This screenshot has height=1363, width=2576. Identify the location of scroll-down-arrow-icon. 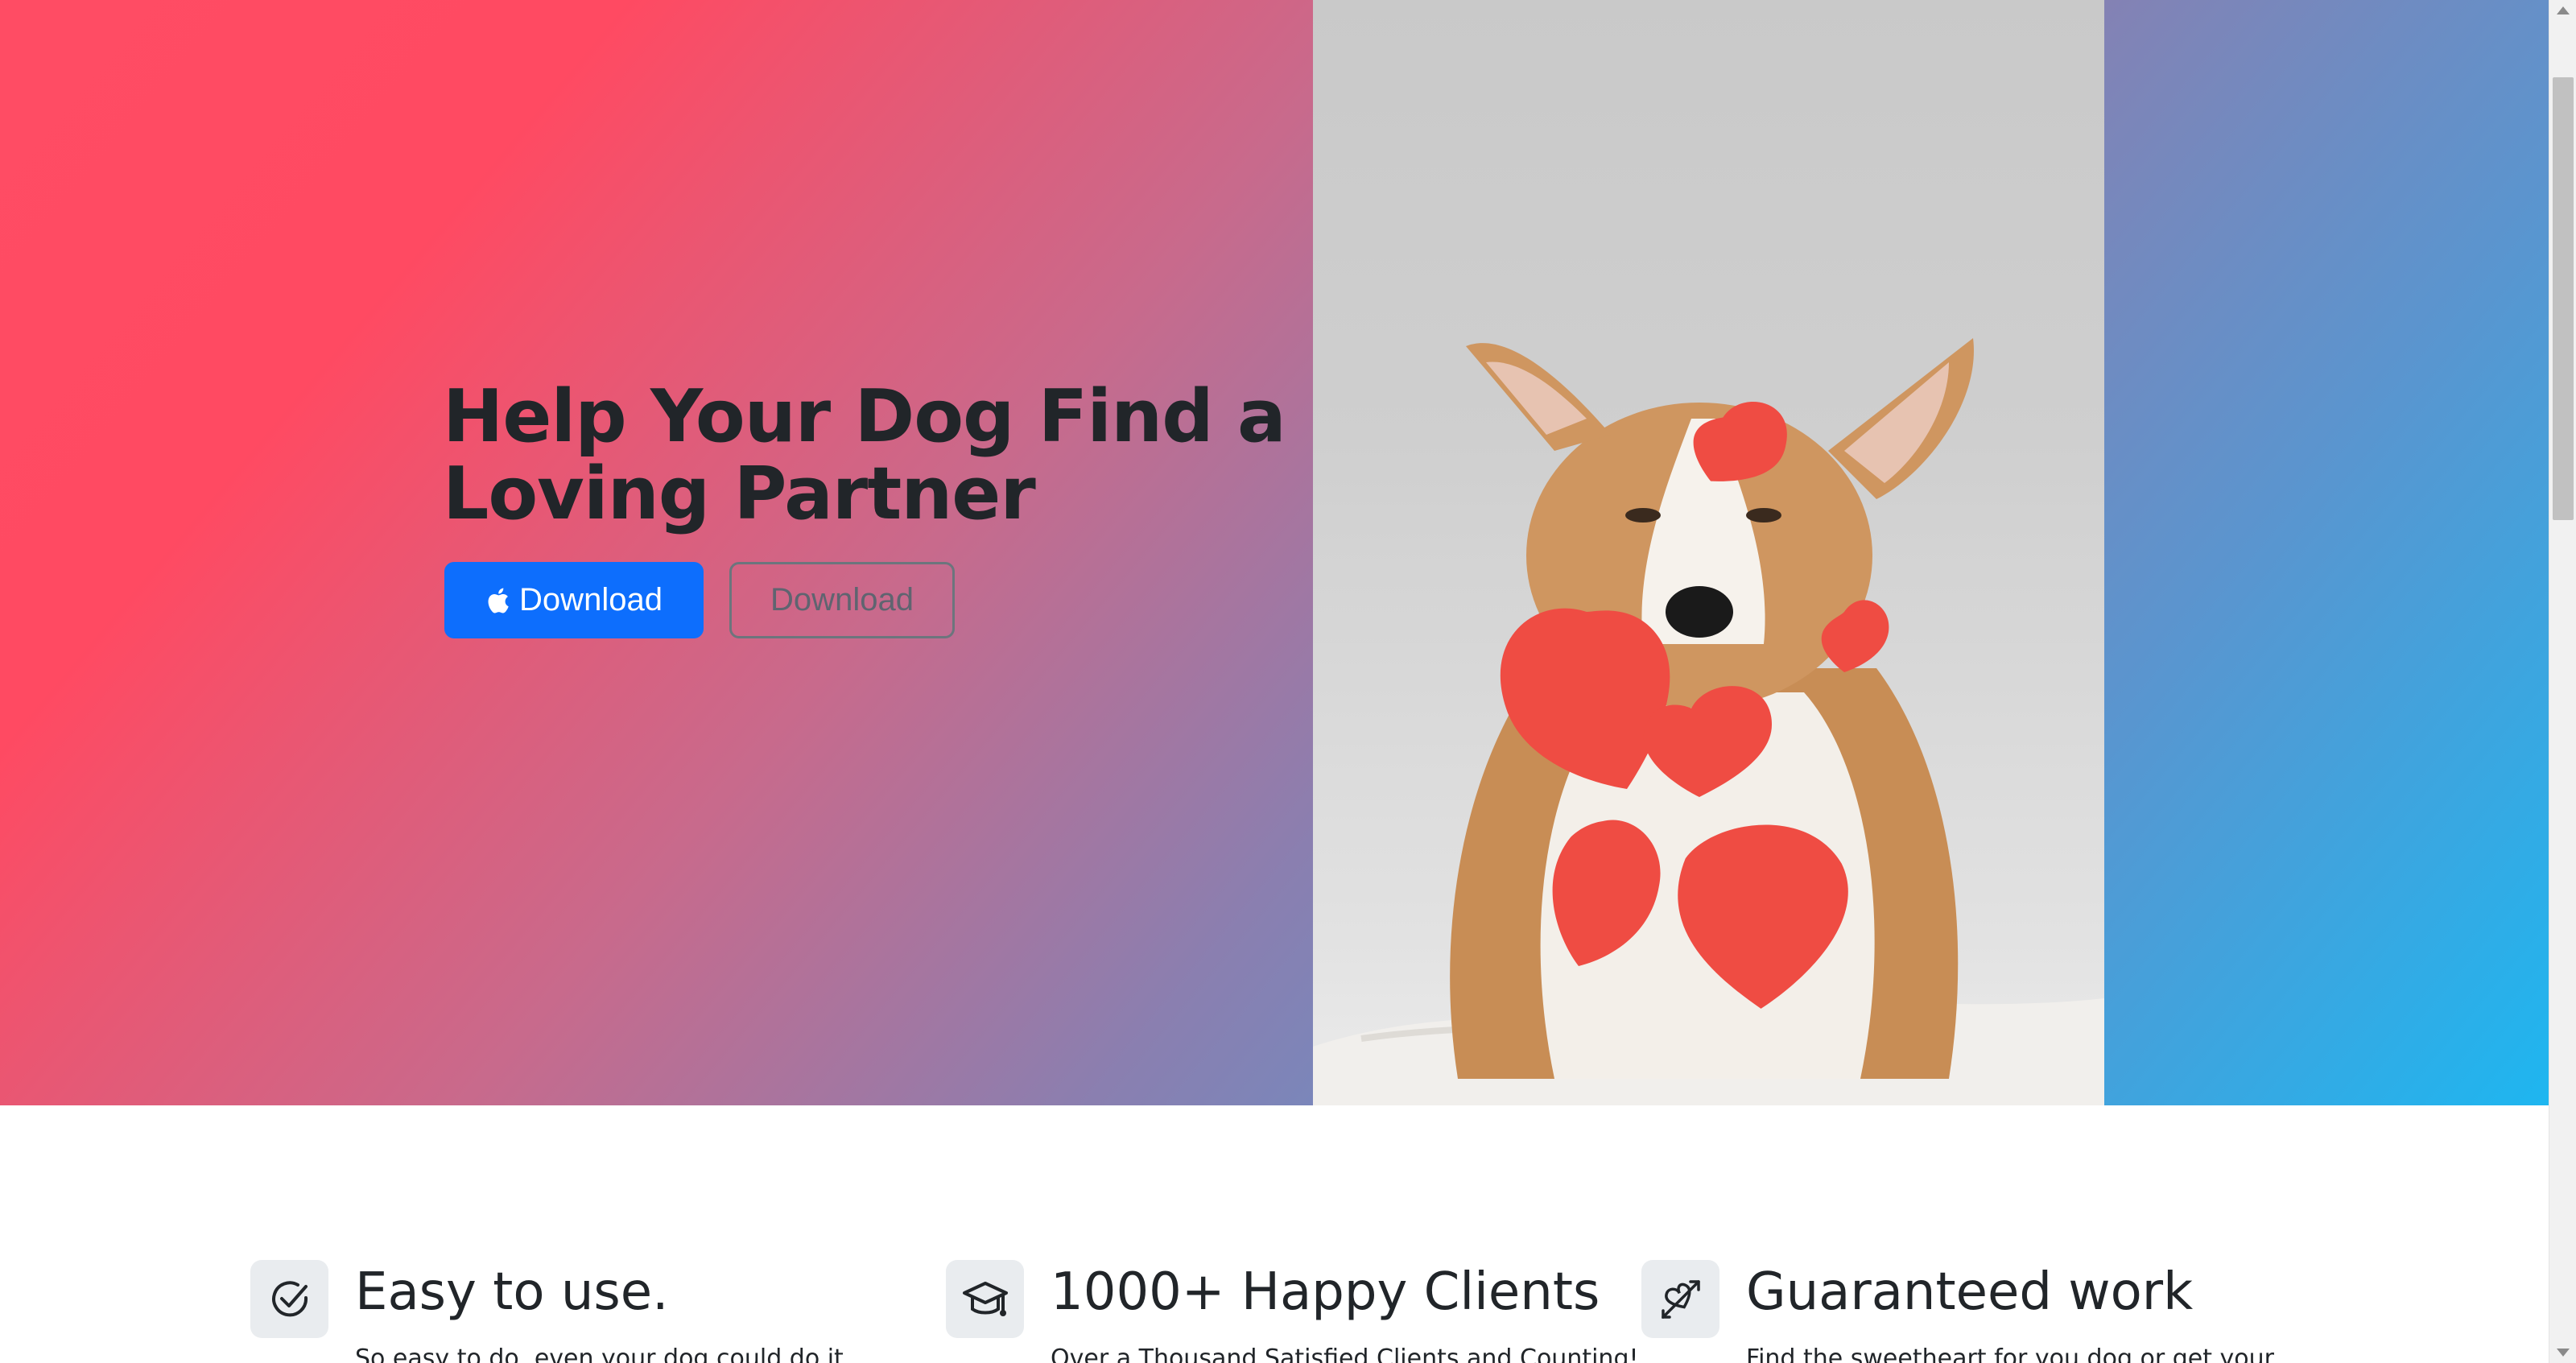
(2563, 1353).